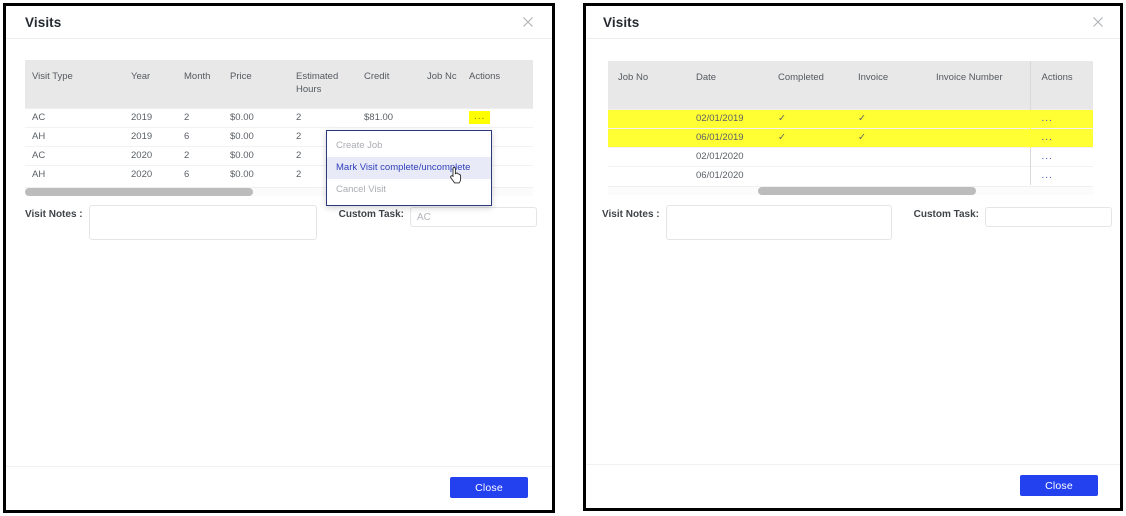 The image size is (1126, 516). What do you see at coordinates (263, 84) in the screenshot?
I see `column-header-price: Price` at bounding box center [263, 84].